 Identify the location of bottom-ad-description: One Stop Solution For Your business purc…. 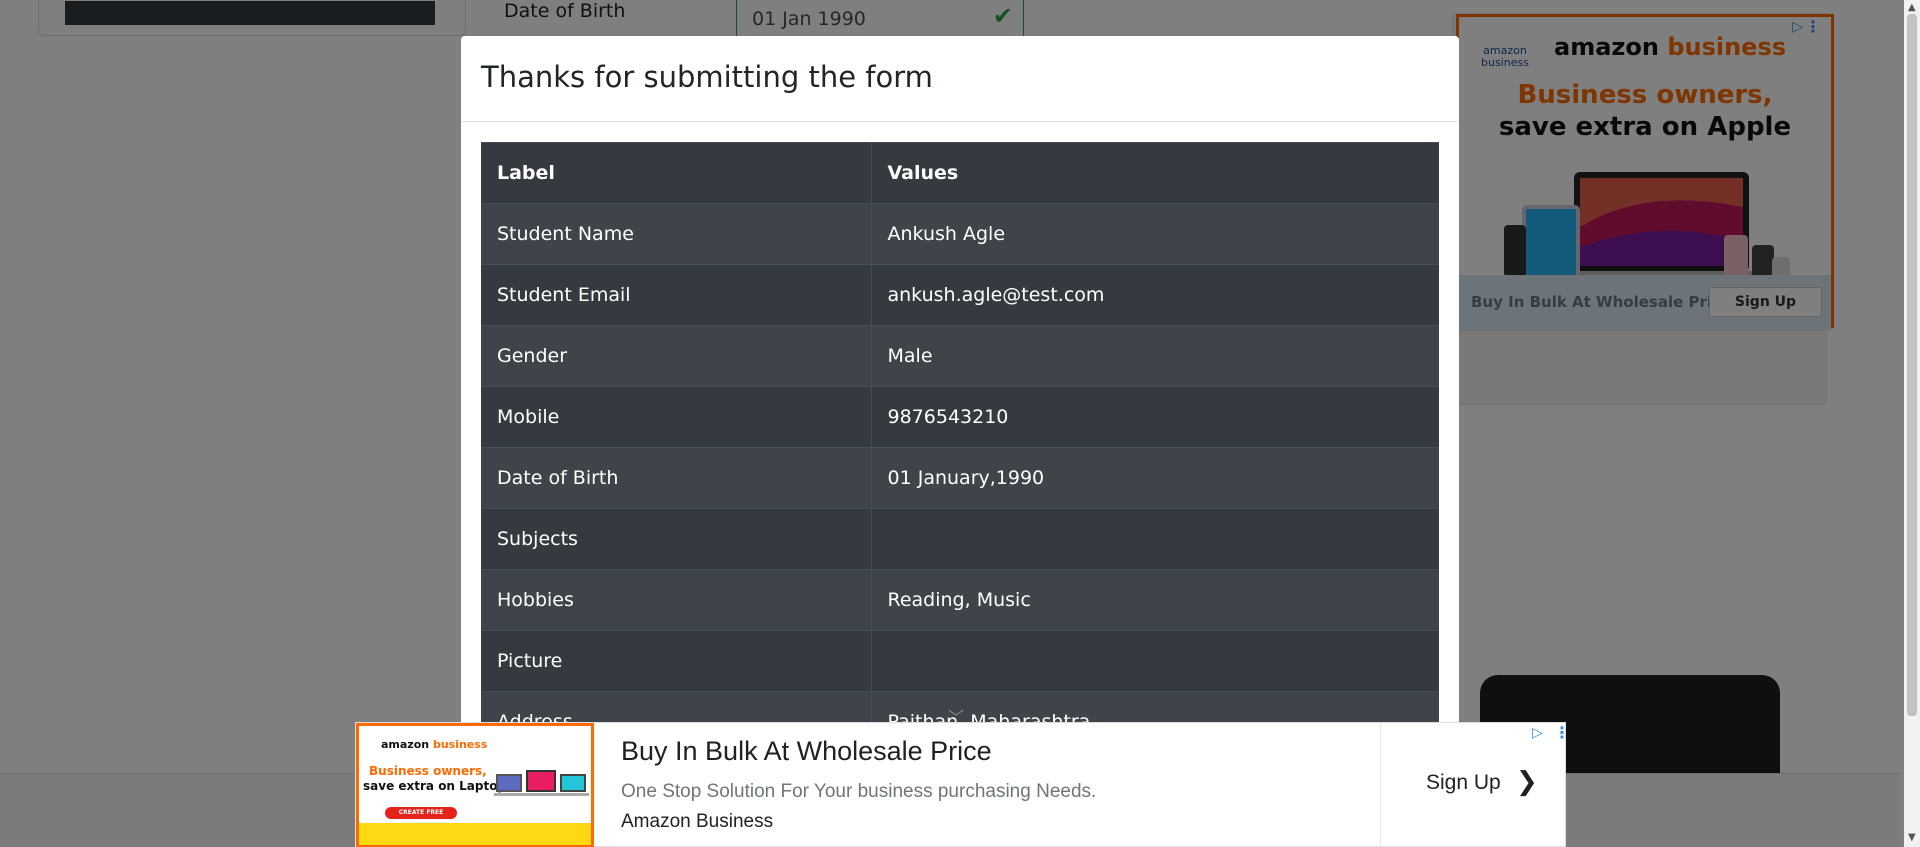
(859, 791).